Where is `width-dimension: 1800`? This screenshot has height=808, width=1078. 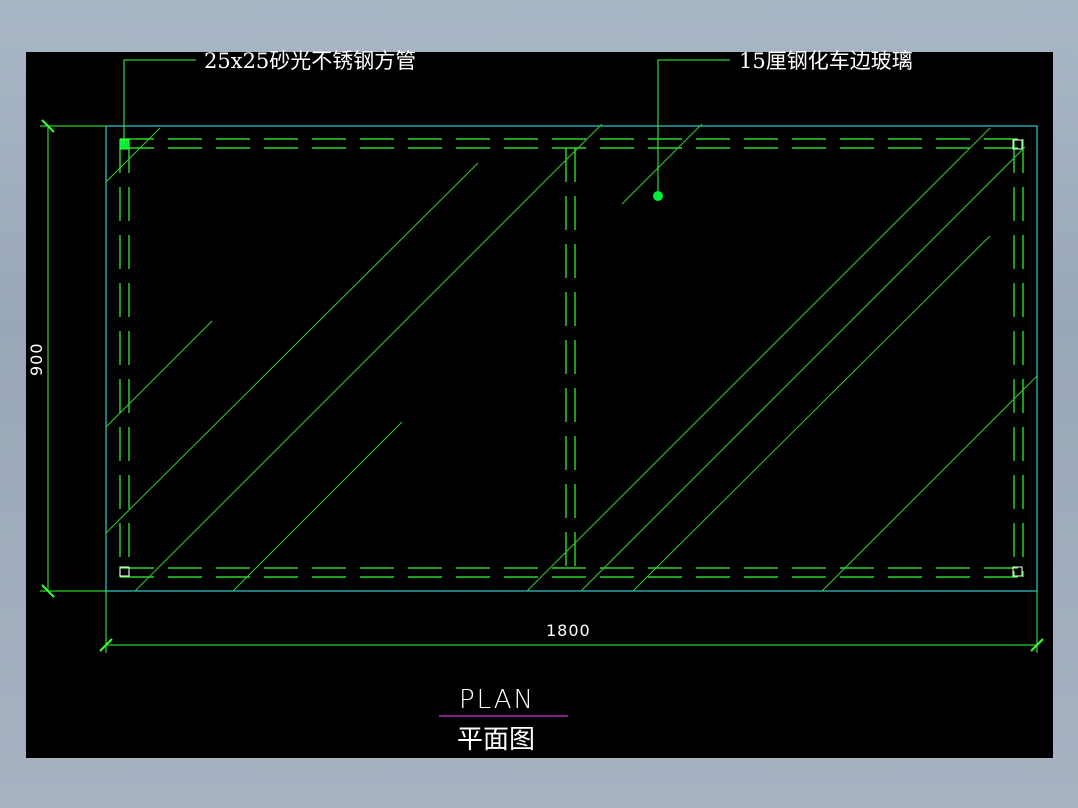 width-dimension: 1800 is located at coordinates (568, 630).